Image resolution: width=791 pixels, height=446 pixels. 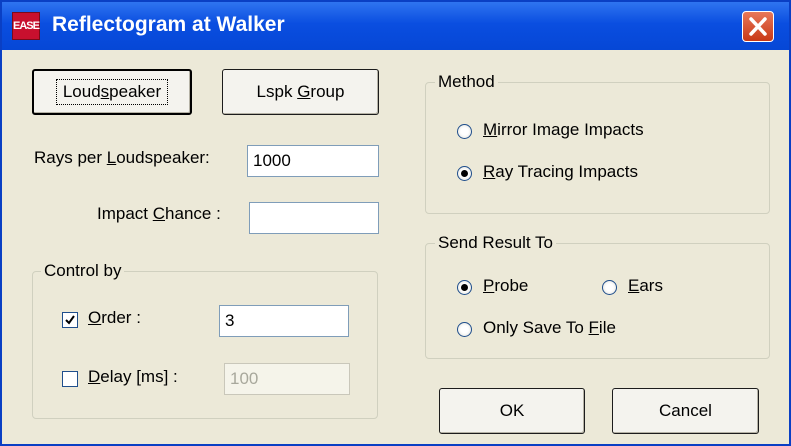 I want to click on loudspeaker-button: Loudspeaker, so click(x=112, y=92).